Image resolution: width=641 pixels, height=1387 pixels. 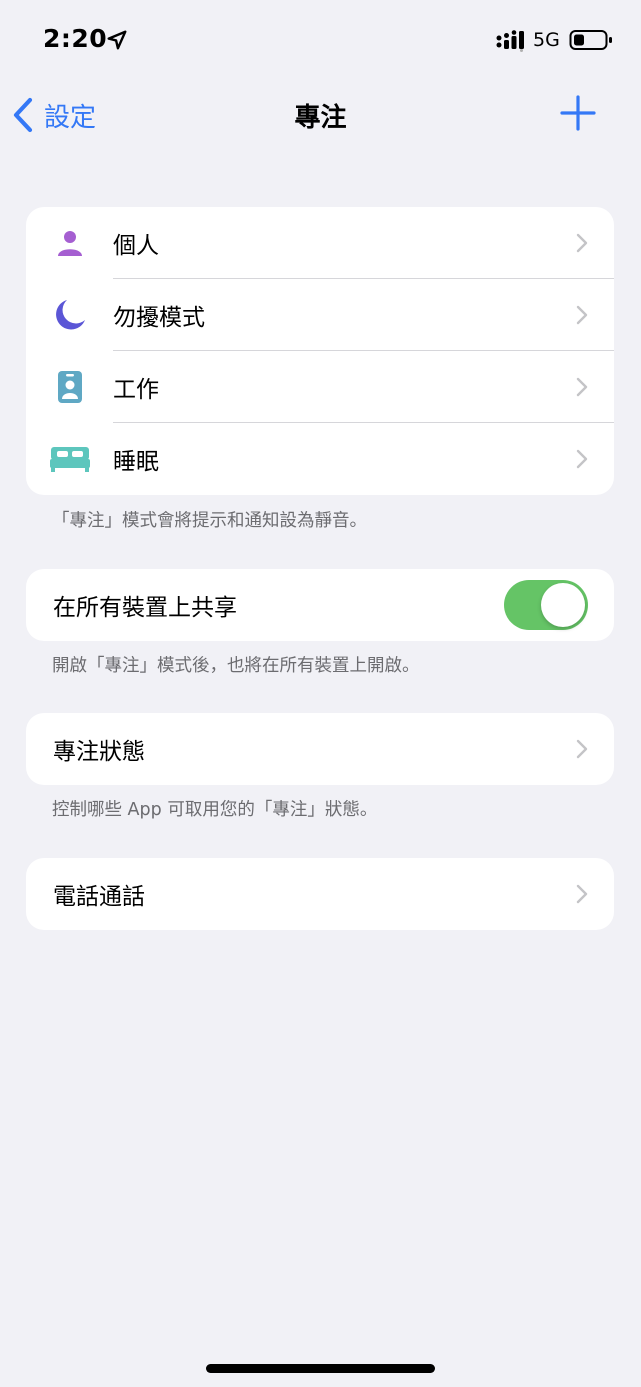 I want to click on share-across-devices-group: 在所有裝置上共享, so click(x=320, y=605).